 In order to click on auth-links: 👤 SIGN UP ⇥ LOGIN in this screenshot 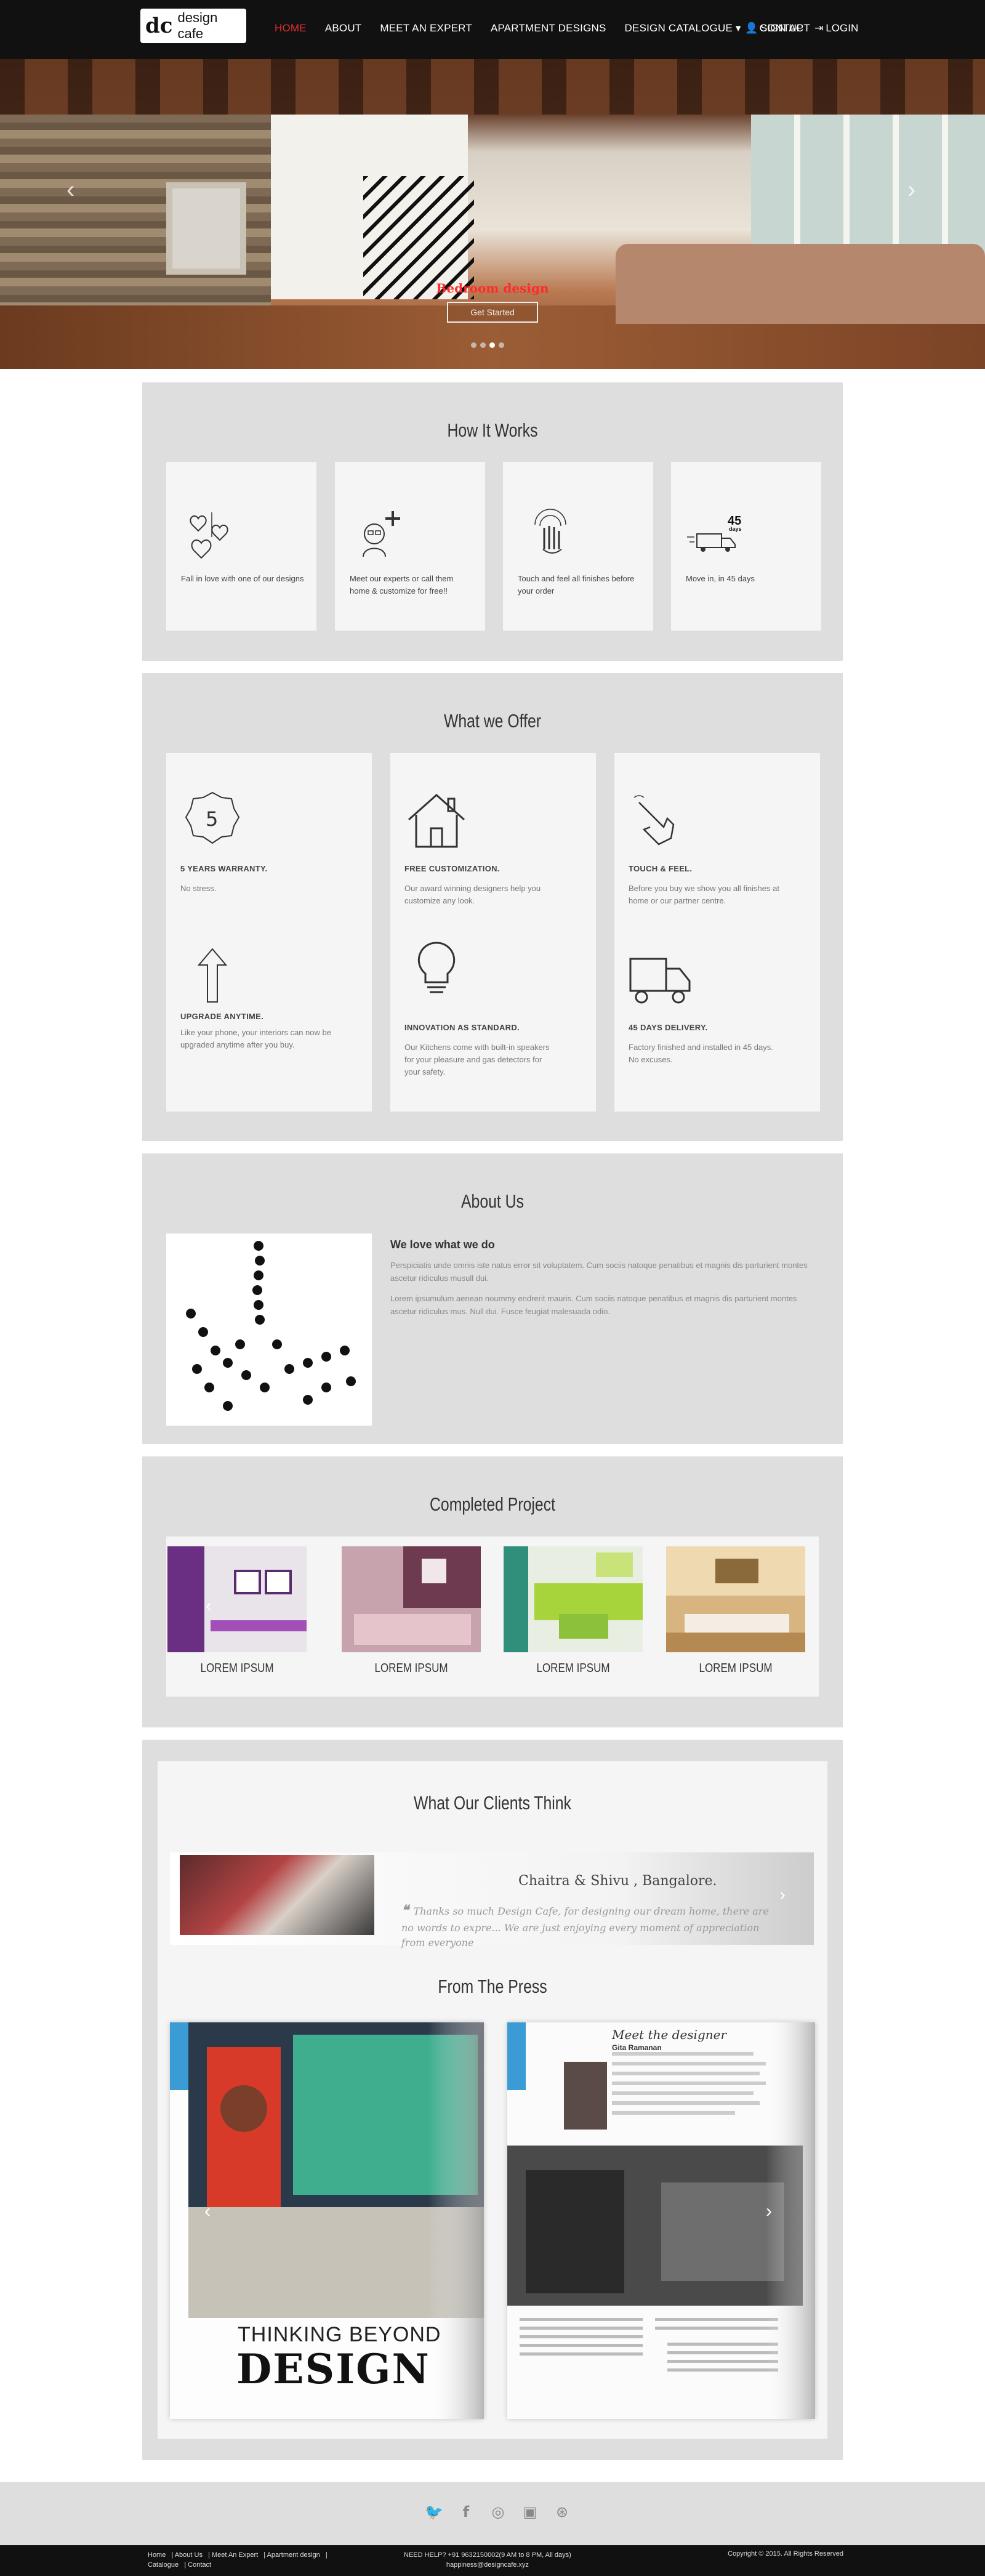, I will do `click(801, 28)`.